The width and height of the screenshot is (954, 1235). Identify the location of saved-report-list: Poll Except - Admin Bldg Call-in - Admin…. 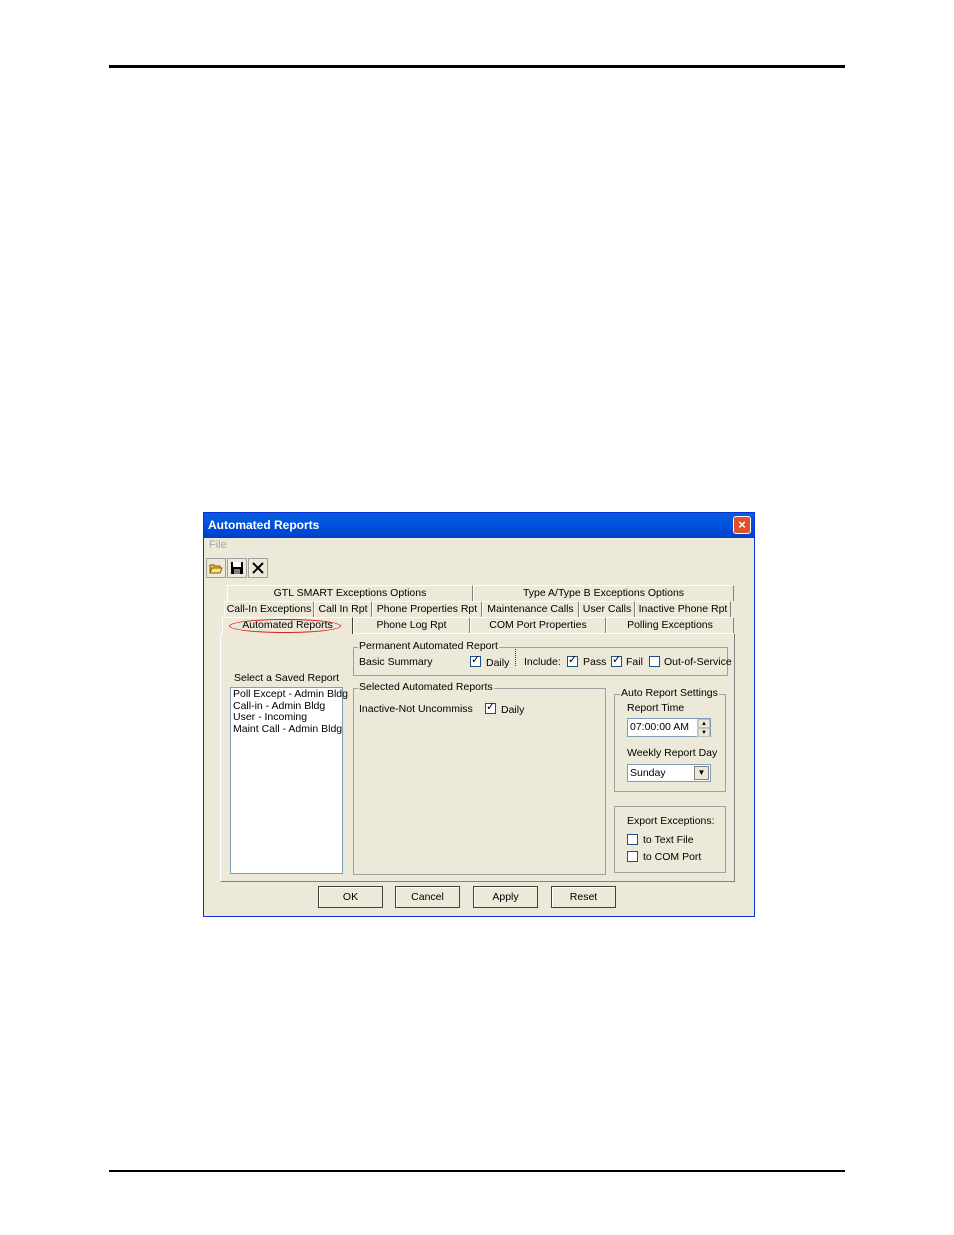
(289, 780).